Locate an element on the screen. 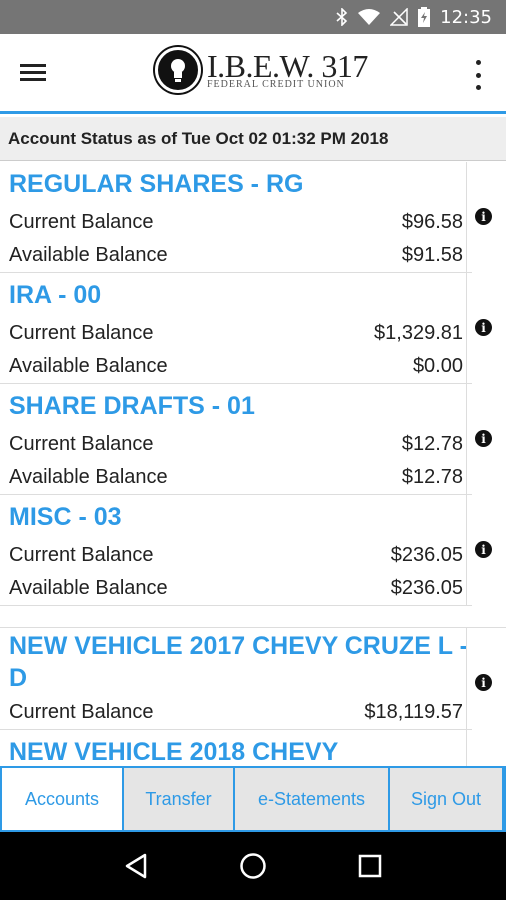 The height and width of the screenshot is (900, 506). battery-charging-icon is located at coordinates (424, 17).